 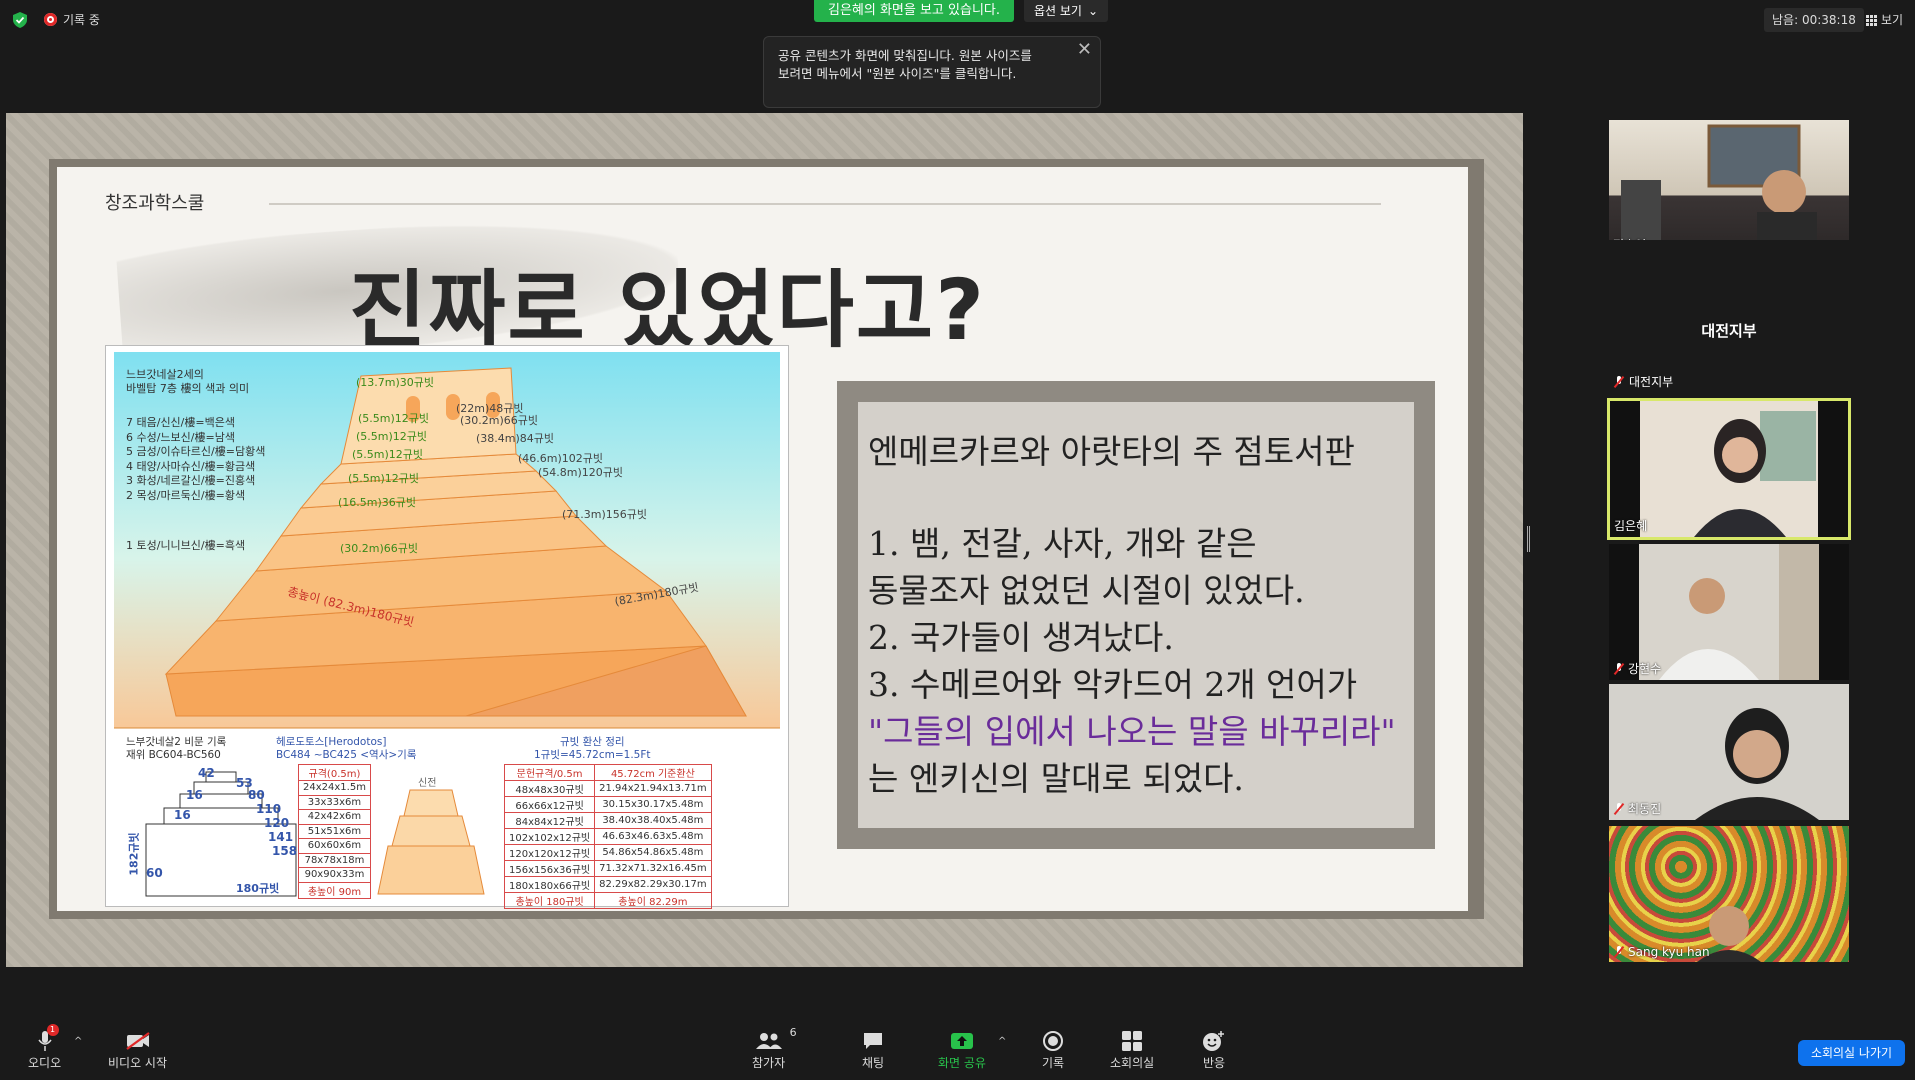 What do you see at coordinates (592, 742) in the screenshot?
I see `caption-right-1: 규빗 환산 정리` at bounding box center [592, 742].